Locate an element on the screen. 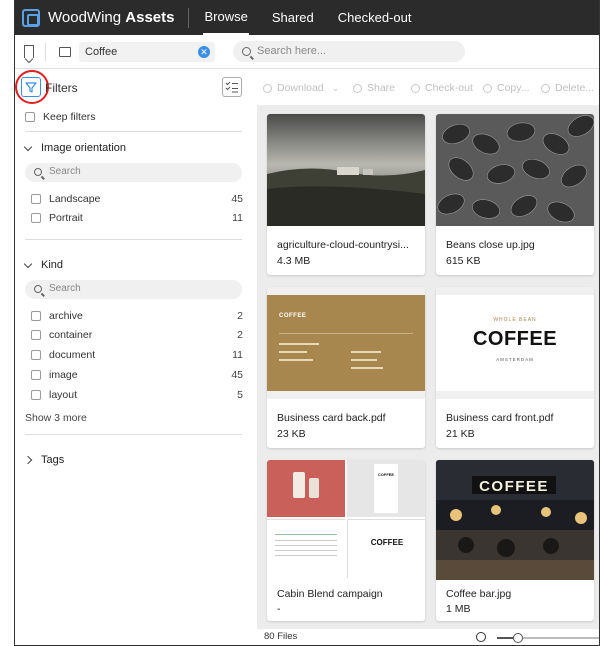 The width and height of the screenshot is (600, 646). thumbnail-campaign-layout: COFFEE COFFEE is located at coordinates (346, 520).